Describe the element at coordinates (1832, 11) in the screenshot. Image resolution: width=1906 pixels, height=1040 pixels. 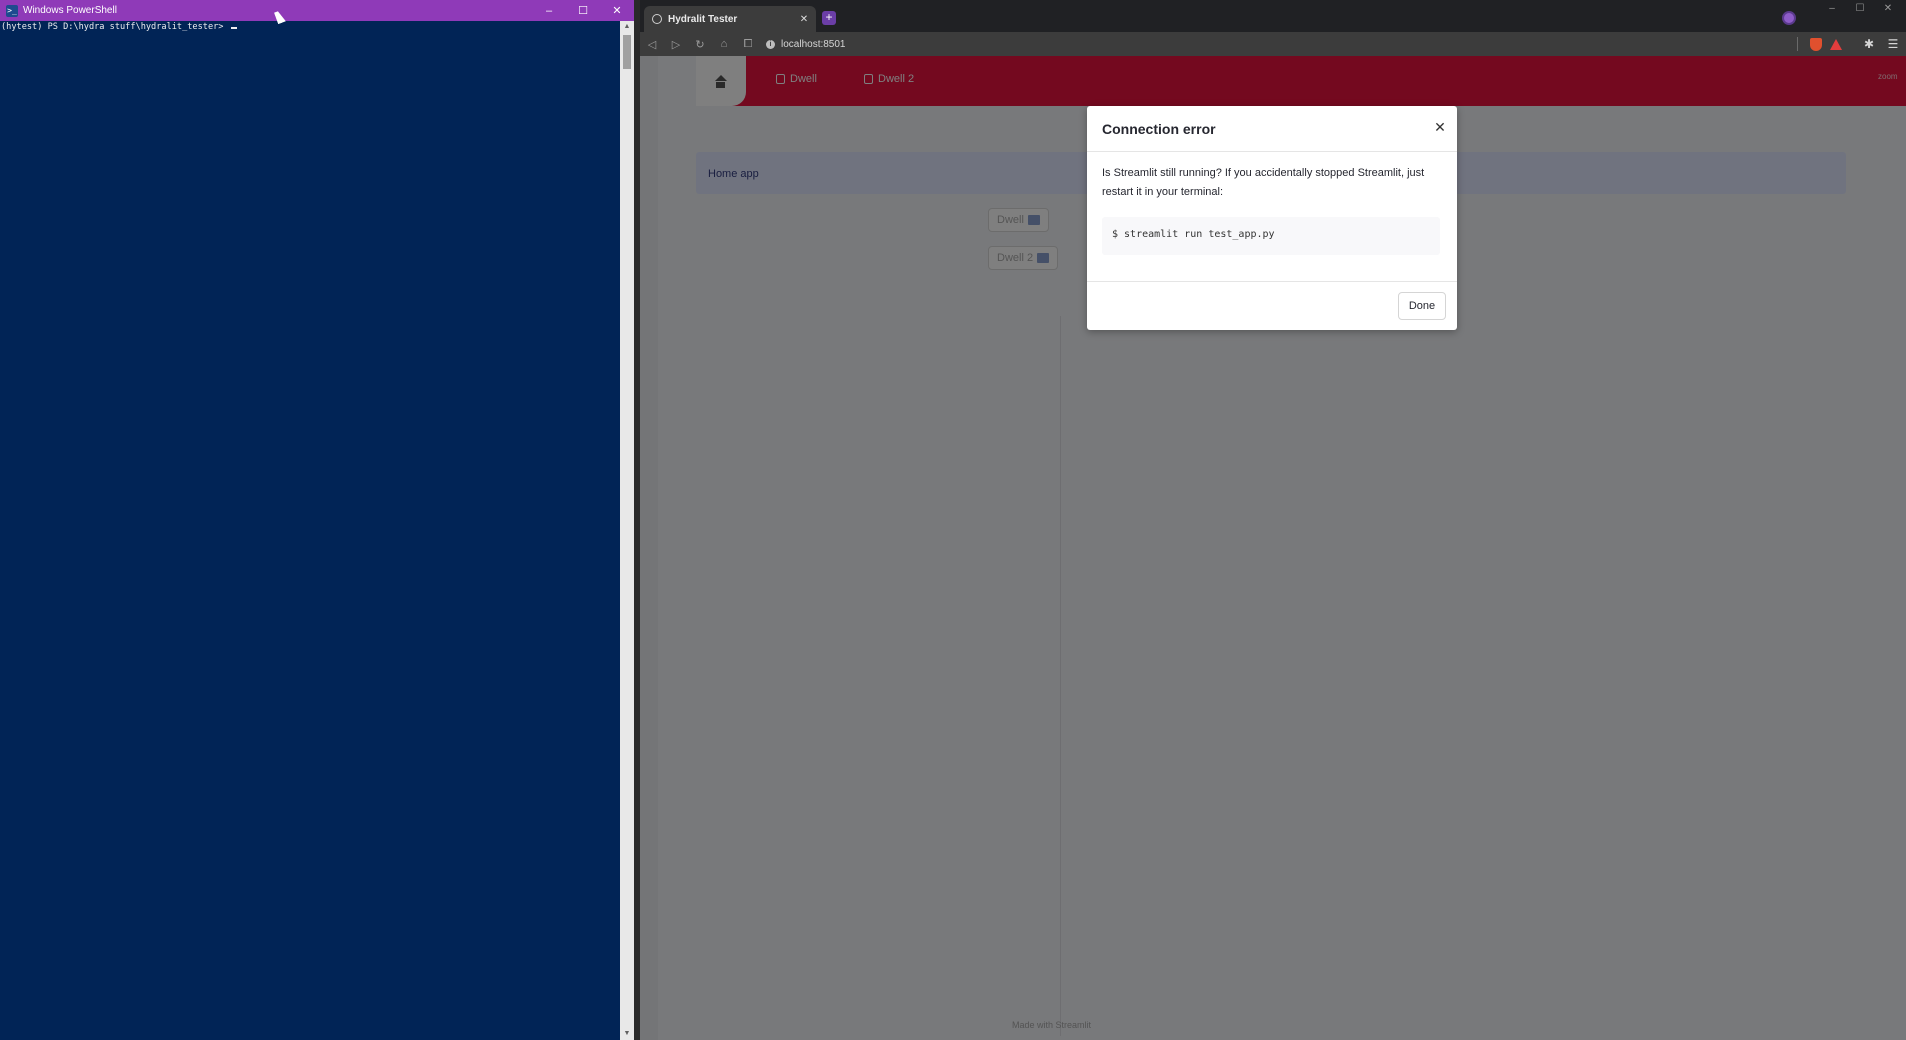
I see `browser-minimize-button: –` at that location.